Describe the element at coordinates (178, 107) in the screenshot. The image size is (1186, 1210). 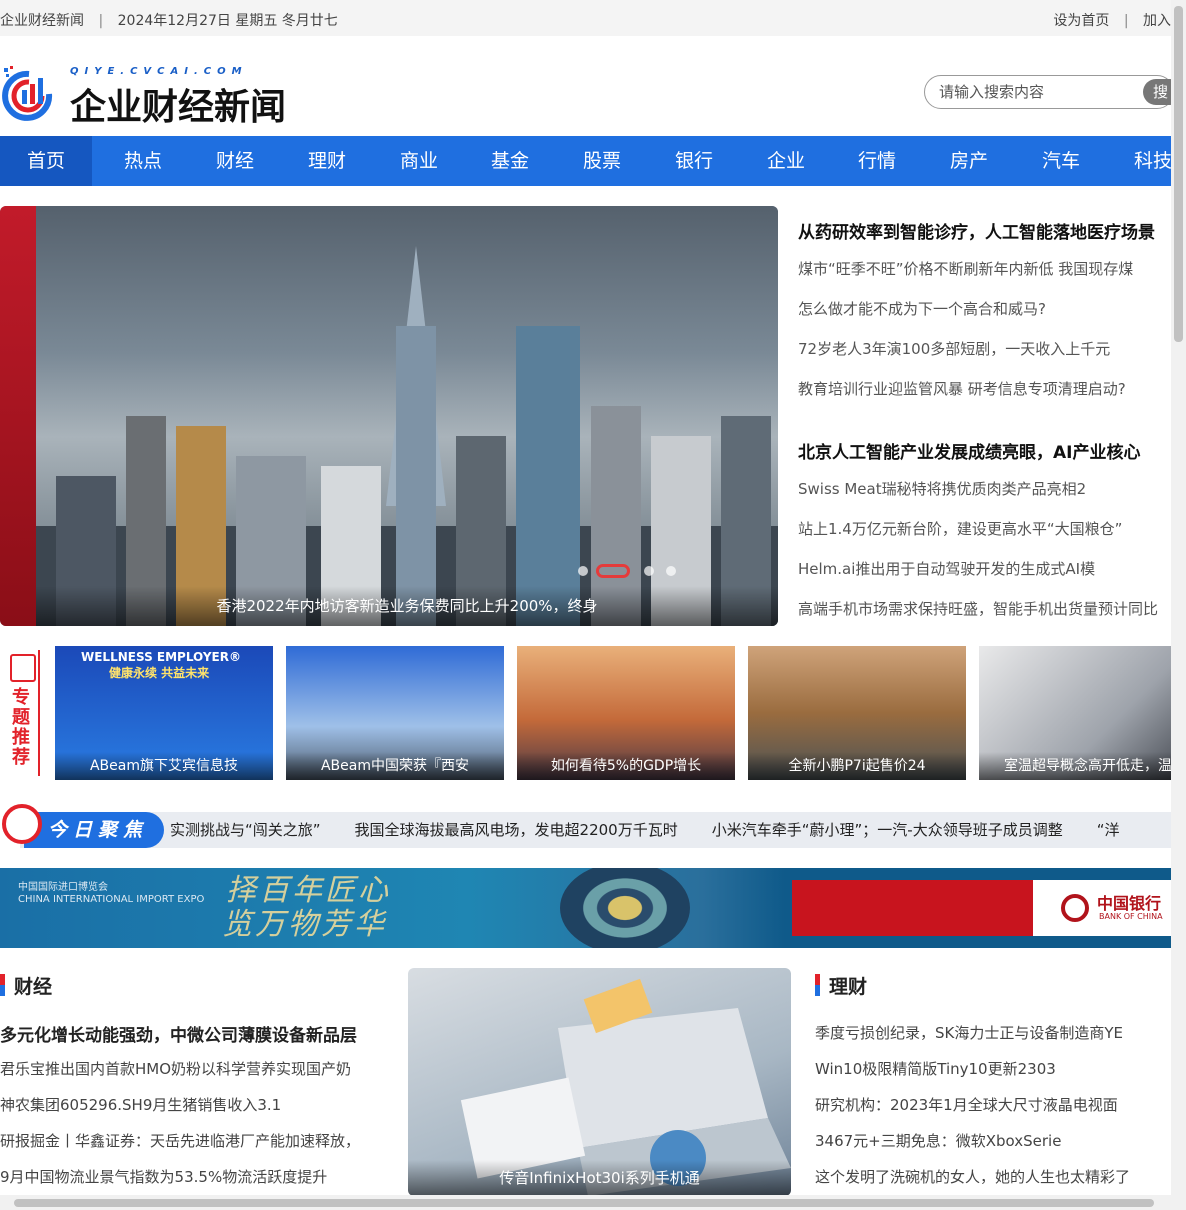
I see `logo-title-text: 企业财经新闻` at that location.